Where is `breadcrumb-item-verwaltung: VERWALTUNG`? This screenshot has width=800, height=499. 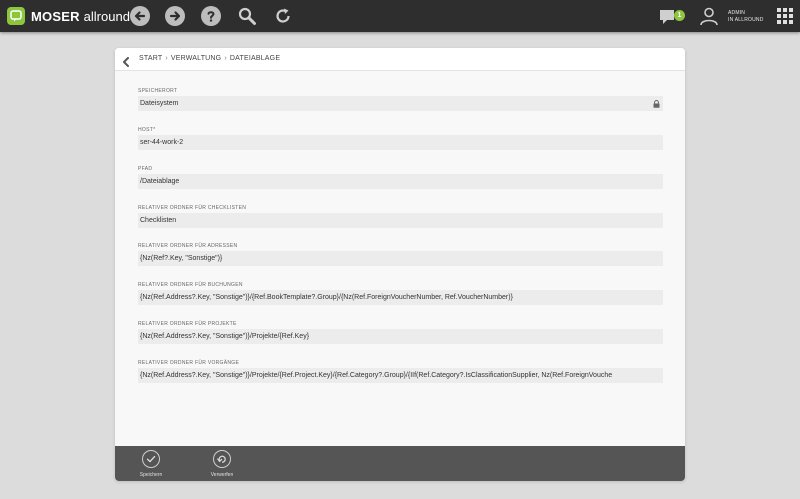
breadcrumb-item-verwaltung: VERWALTUNG is located at coordinates (196, 58).